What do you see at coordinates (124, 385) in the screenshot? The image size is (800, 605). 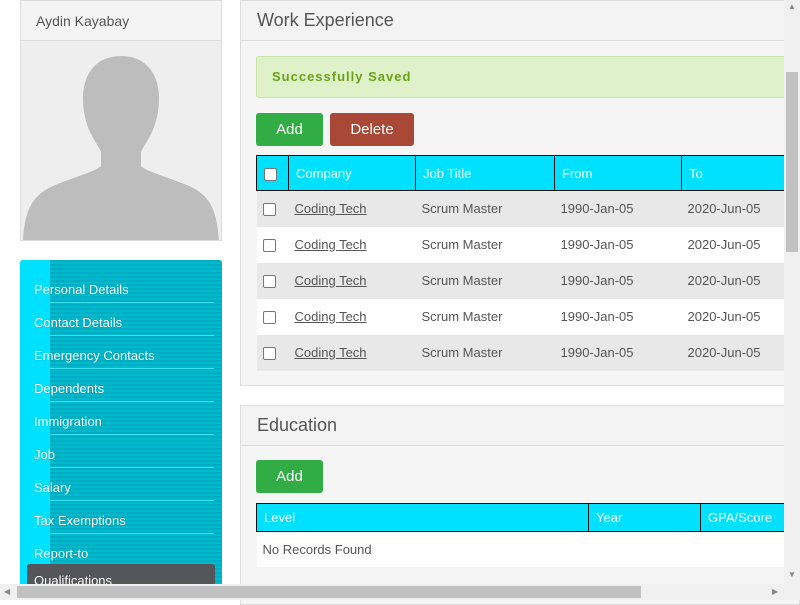 I see `sidebar-item-dependents: Dependents` at bounding box center [124, 385].